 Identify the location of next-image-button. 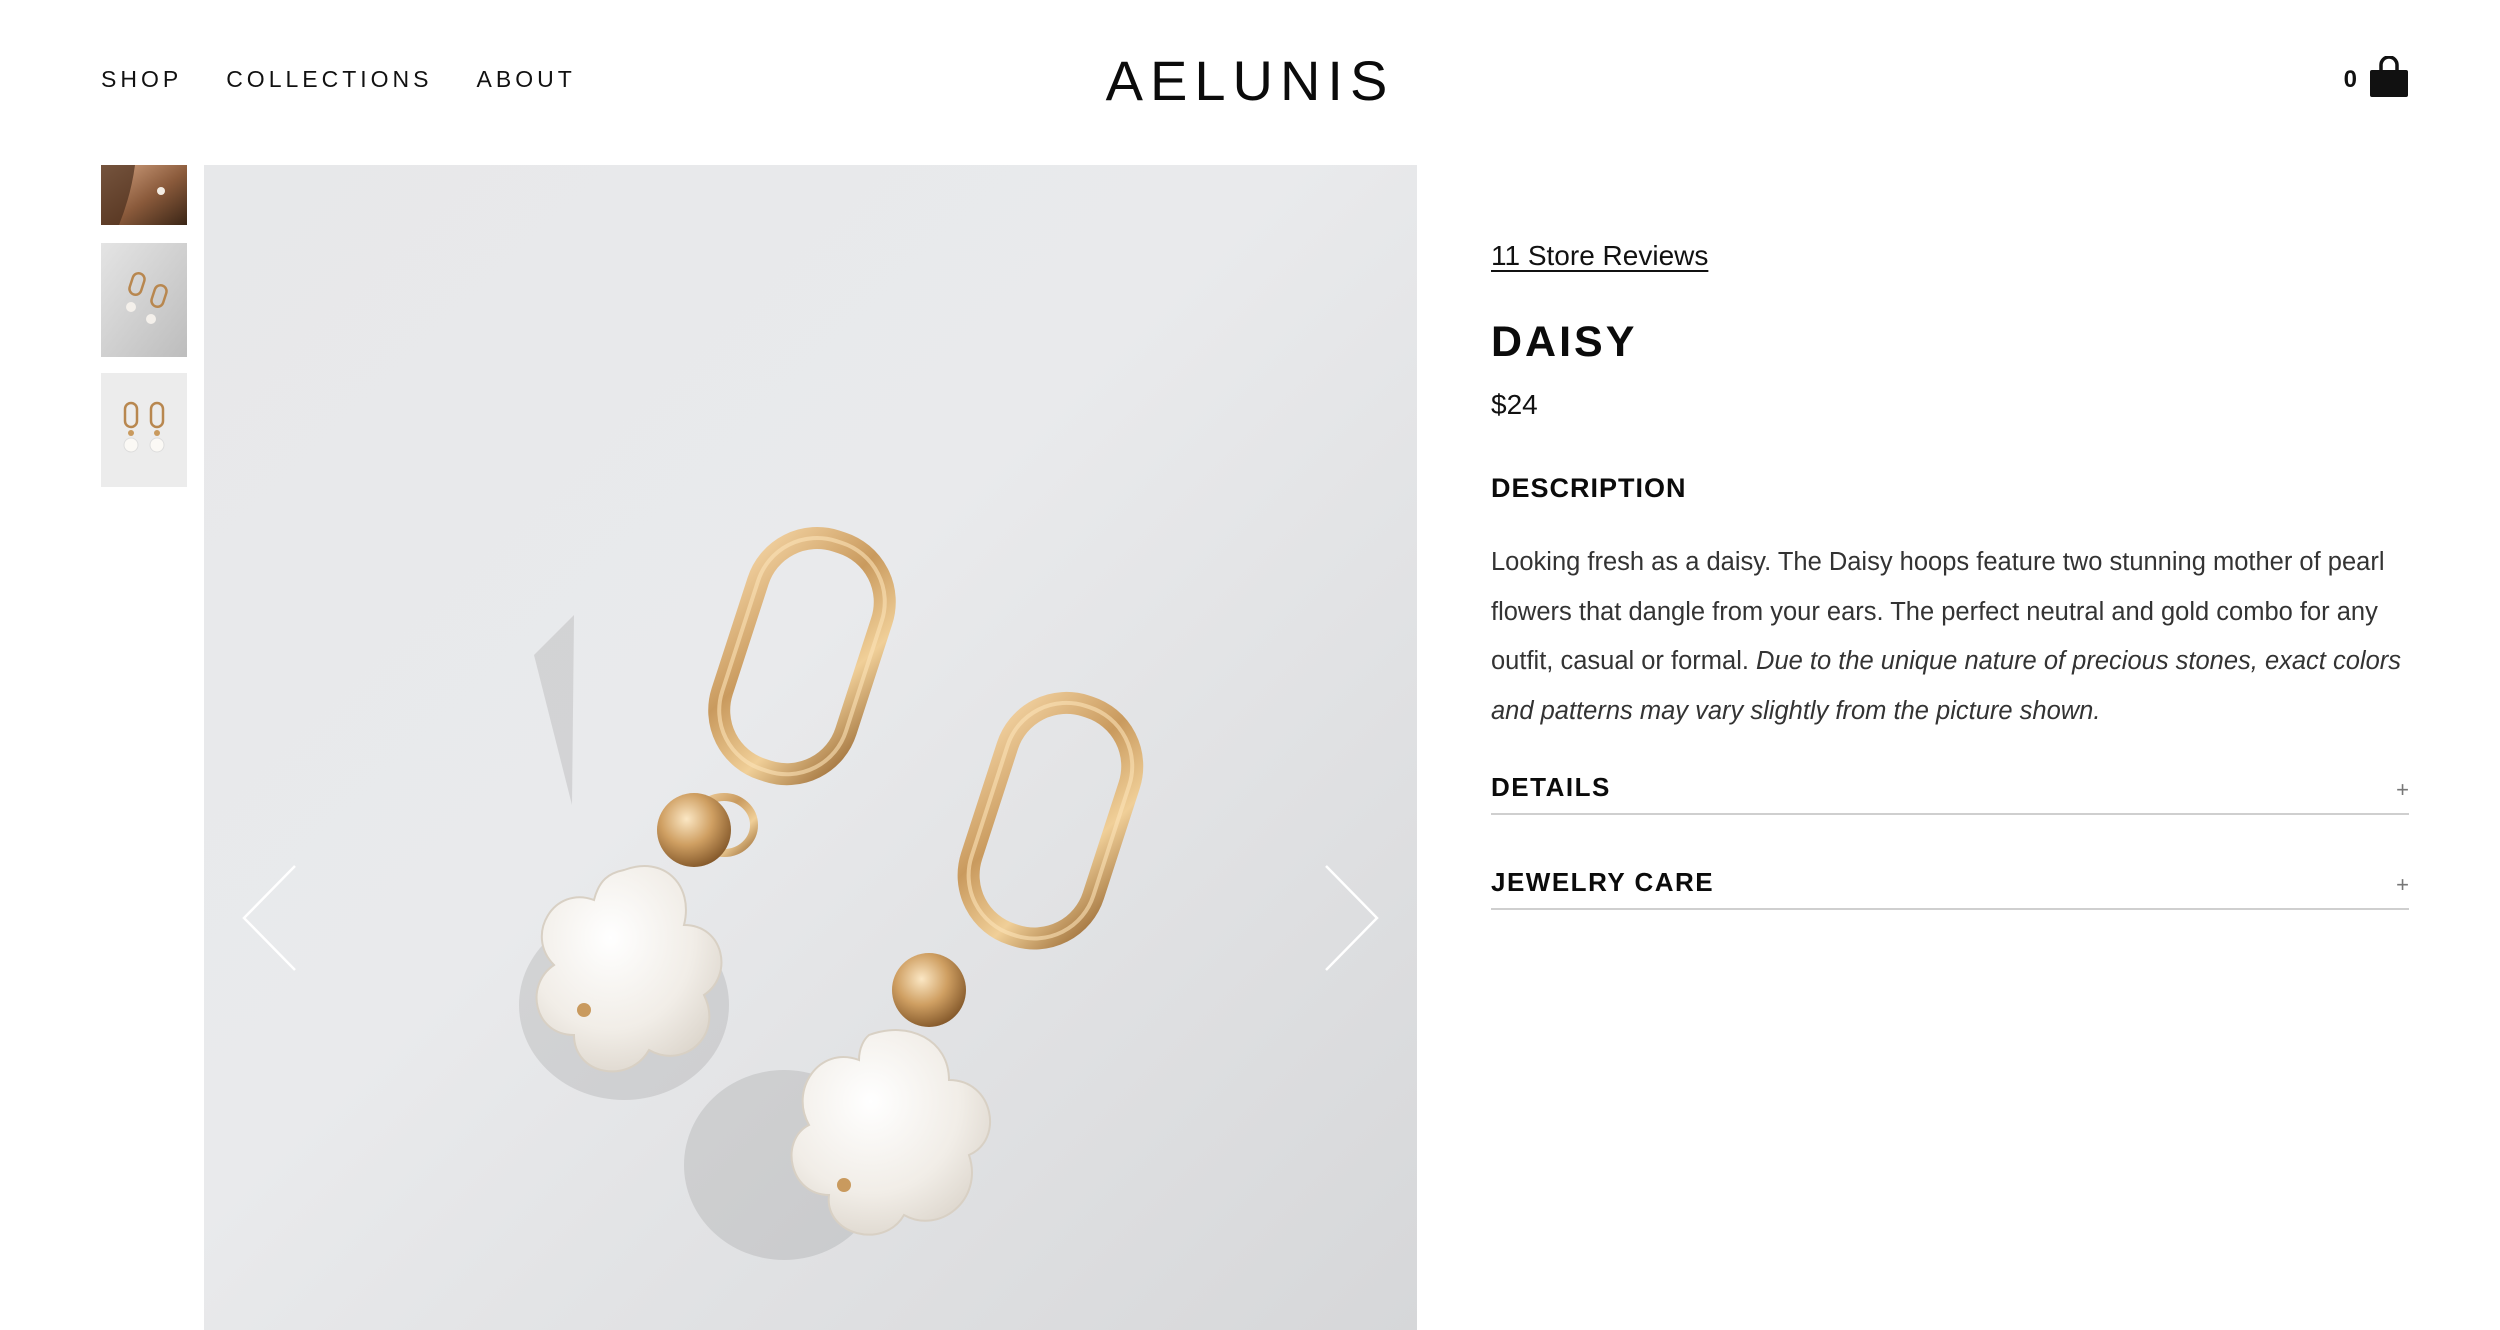
(1351, 918).